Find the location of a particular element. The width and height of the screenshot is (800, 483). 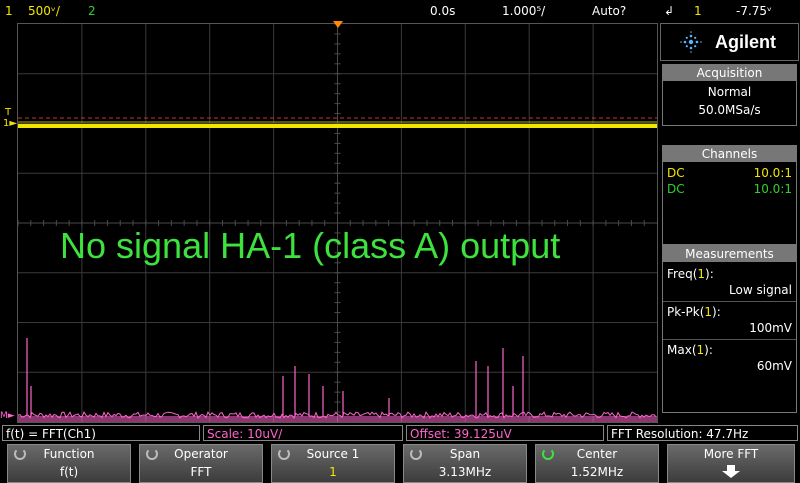

annotation-text: No signal HA-1 (class A) output is located at coordinates (310, 245).